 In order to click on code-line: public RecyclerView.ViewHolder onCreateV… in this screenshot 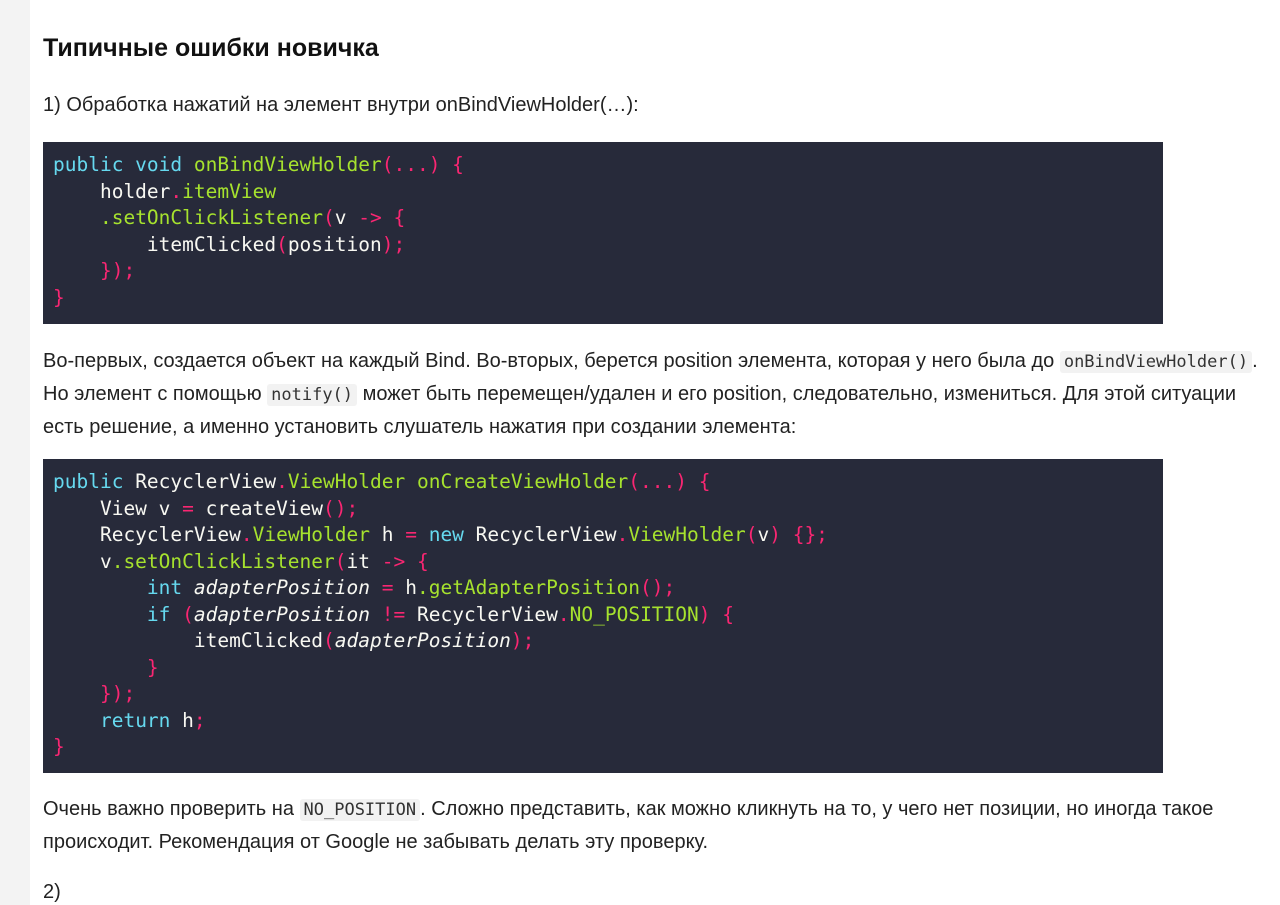, I will do `click(382, 481)`.